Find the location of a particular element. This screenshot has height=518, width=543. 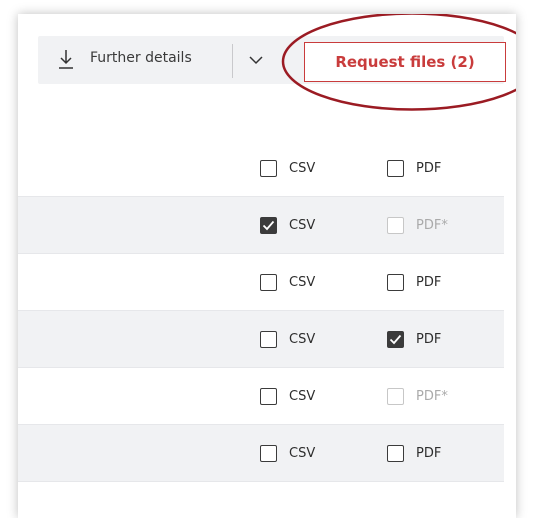

request-files-button: Request files (2) is located at coordinates (405, 62).